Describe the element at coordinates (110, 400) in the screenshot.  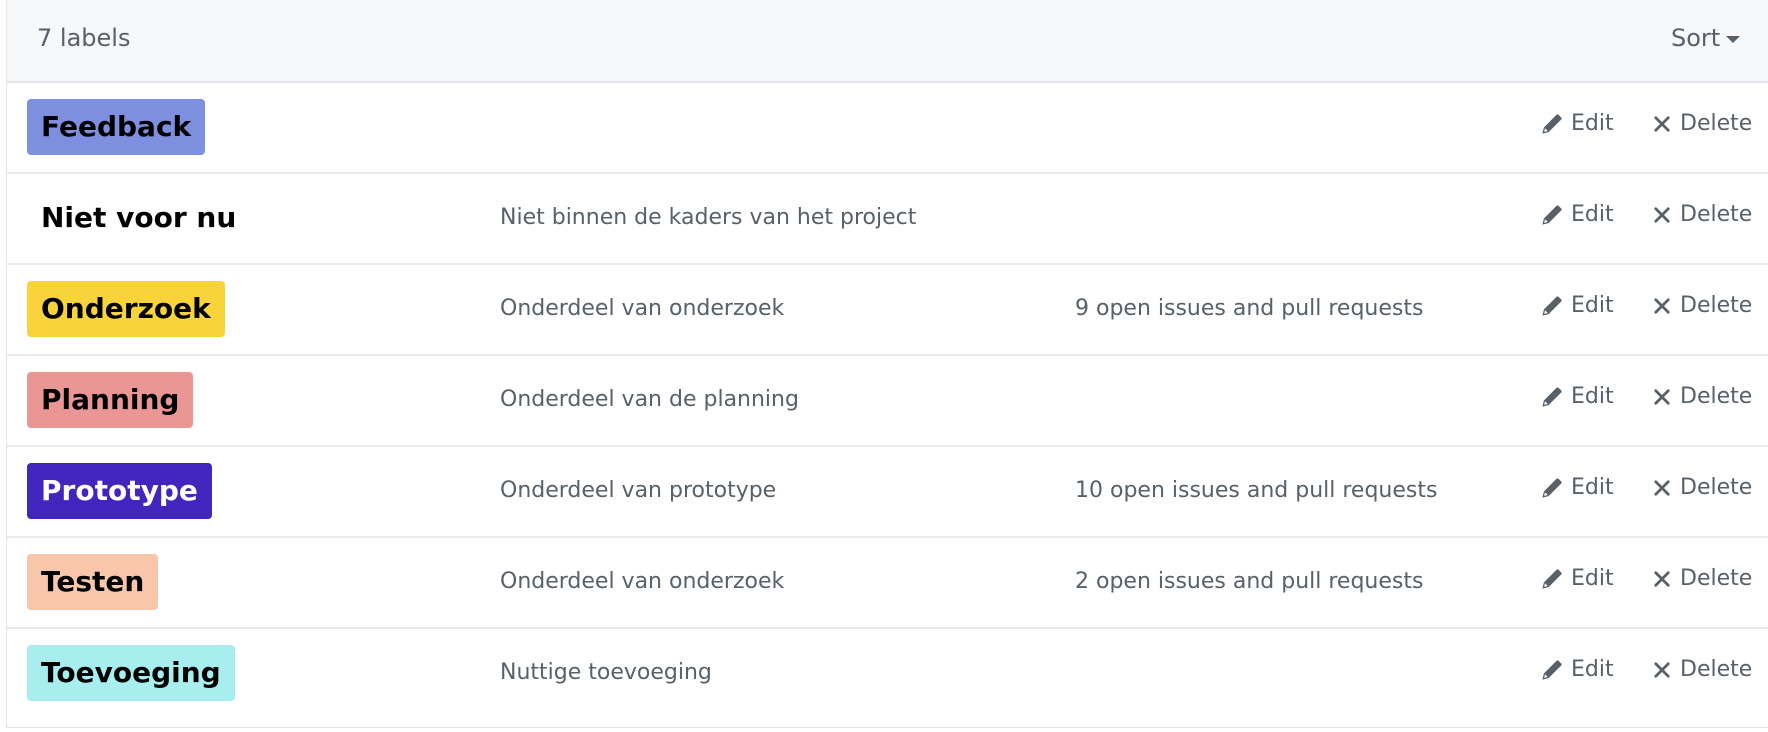
I see `label-badge: Planning` at that location.